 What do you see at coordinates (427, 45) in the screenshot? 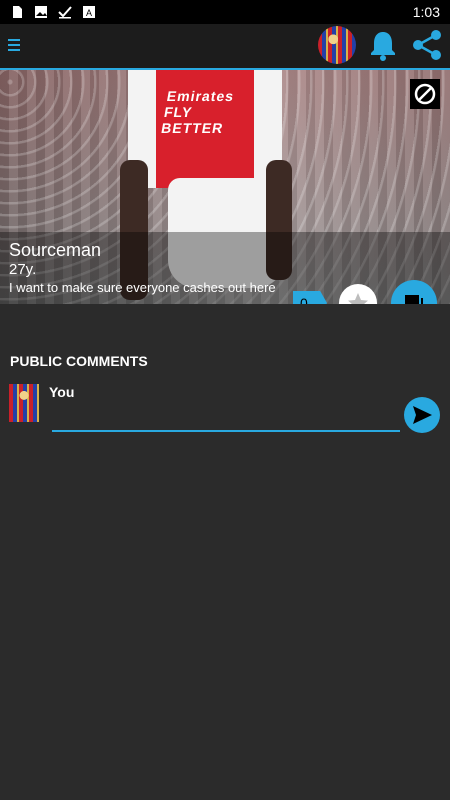
I see `share-icon` at bounding box center [427, 45].